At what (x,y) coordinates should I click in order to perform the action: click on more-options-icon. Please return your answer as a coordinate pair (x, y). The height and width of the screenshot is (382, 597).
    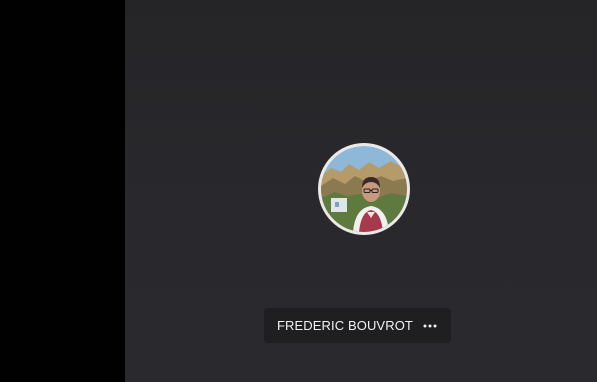
    Looking at the image, I should click on (430, 325).